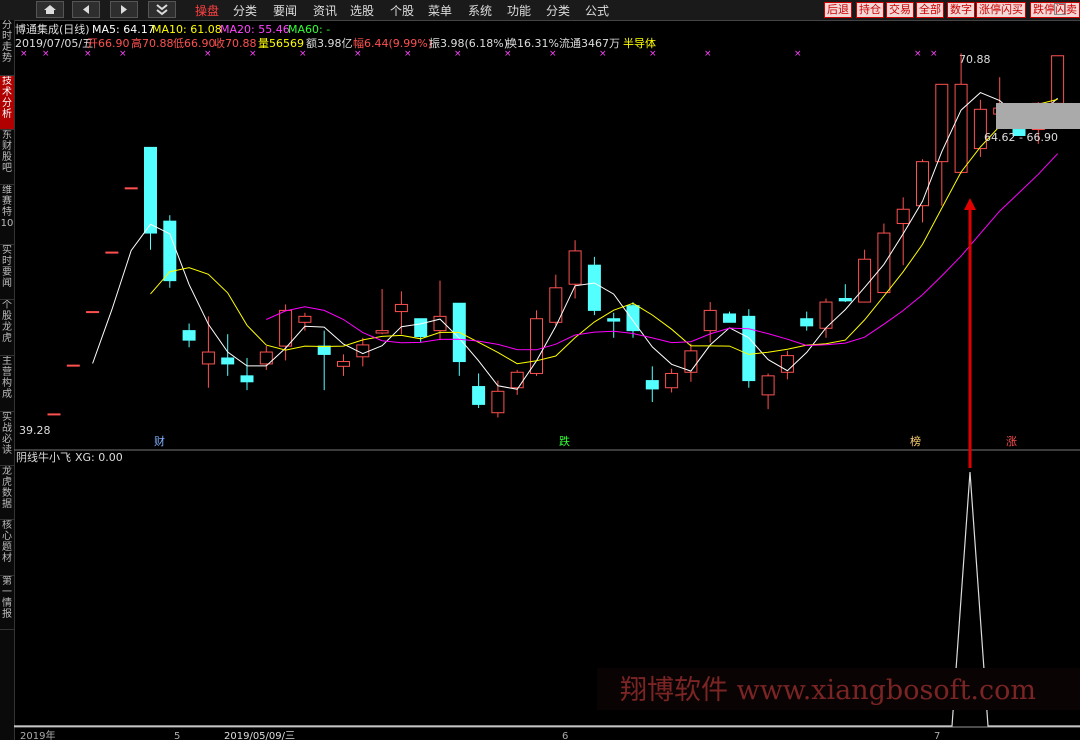 This screenshot has height=740, width=1080. What do you see at coordinates (159, 441) in the screenshot?
I see `event-marker-0: 财` at bounding box center [159, 441].